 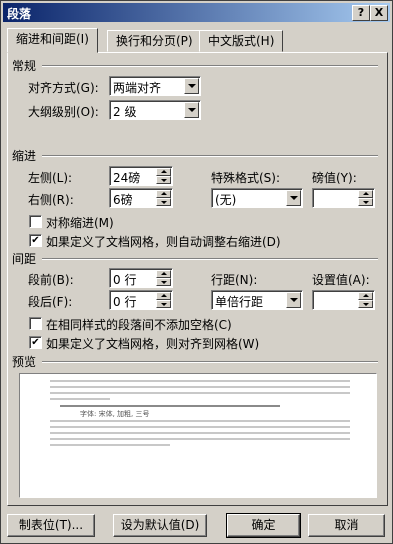 What do you see at coordinates (24, 156) in the screenshot?
I see `indent-heading: 缩进` at bounding box center [24, 156].